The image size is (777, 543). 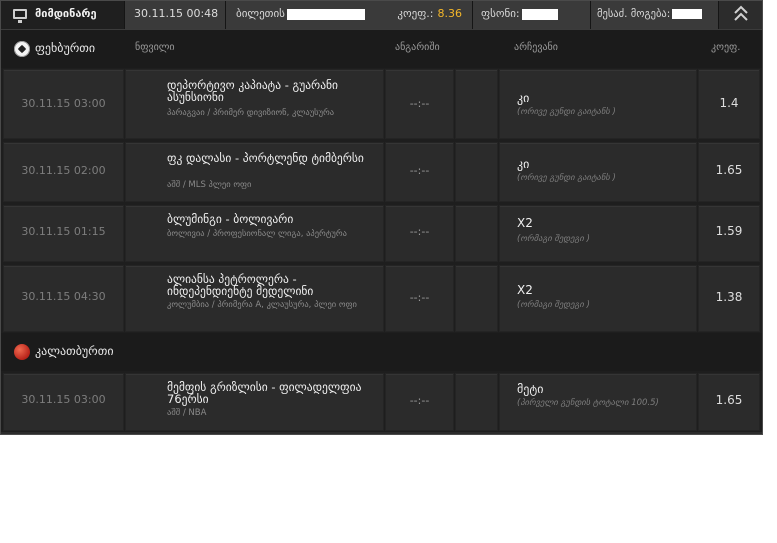 I want to click on match-time: 30.11.15 01:15, so click(x=63, y=231).